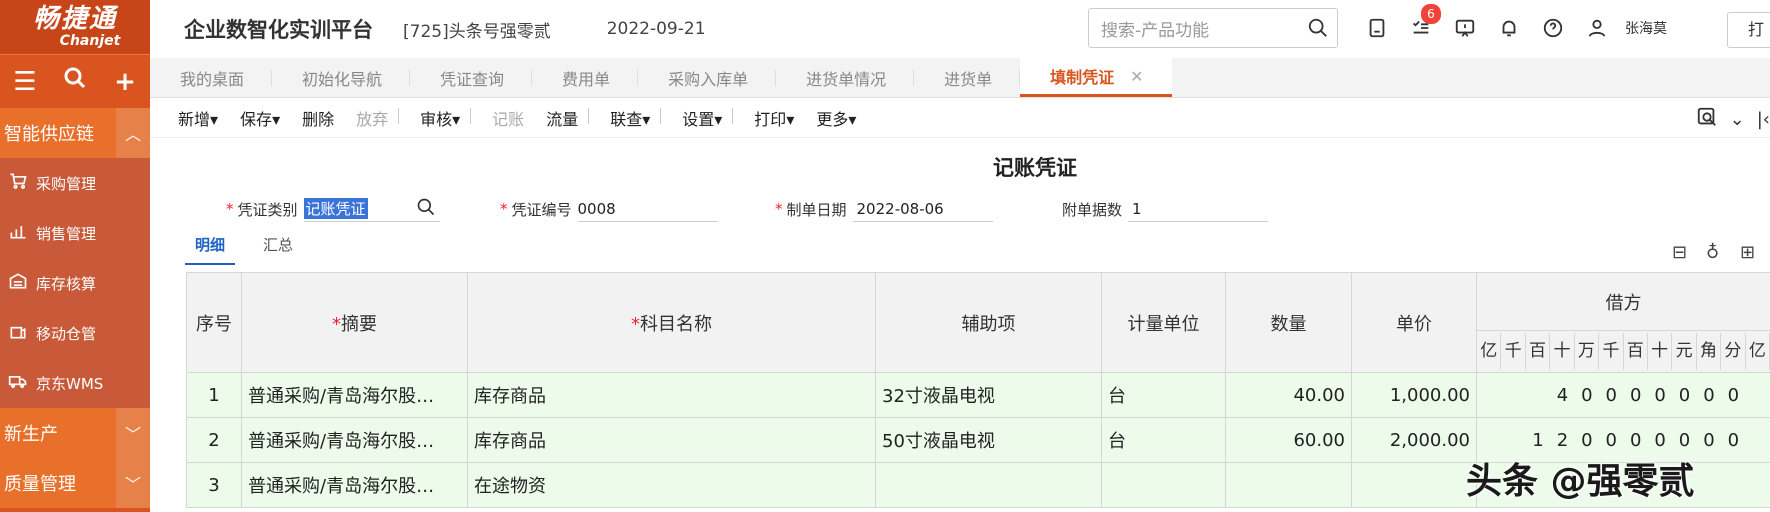  Describe the element at coordinates (1509, 28) in the screenshot. I see `bell-icon` at that location.